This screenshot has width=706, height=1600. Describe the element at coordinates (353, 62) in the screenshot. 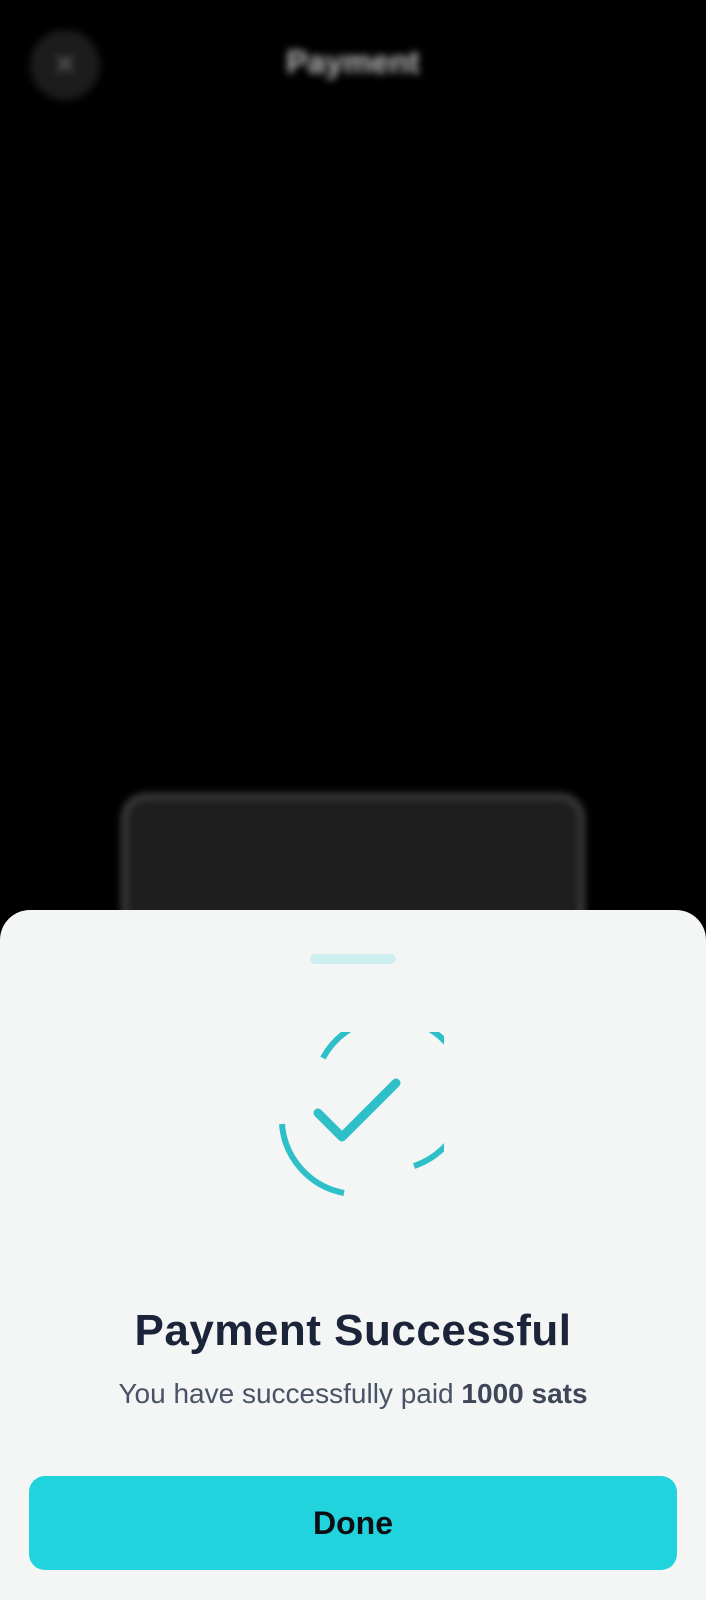

I see `page-title: Payment` at that location.